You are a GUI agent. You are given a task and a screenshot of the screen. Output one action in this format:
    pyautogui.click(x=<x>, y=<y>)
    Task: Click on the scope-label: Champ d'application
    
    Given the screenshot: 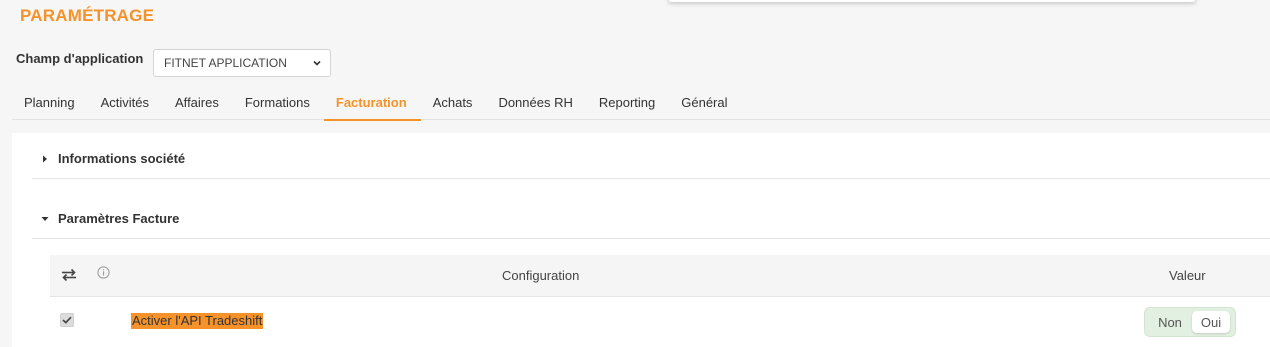 What is the action you would take?
    pyautogui.click(x=80, y=58)
    